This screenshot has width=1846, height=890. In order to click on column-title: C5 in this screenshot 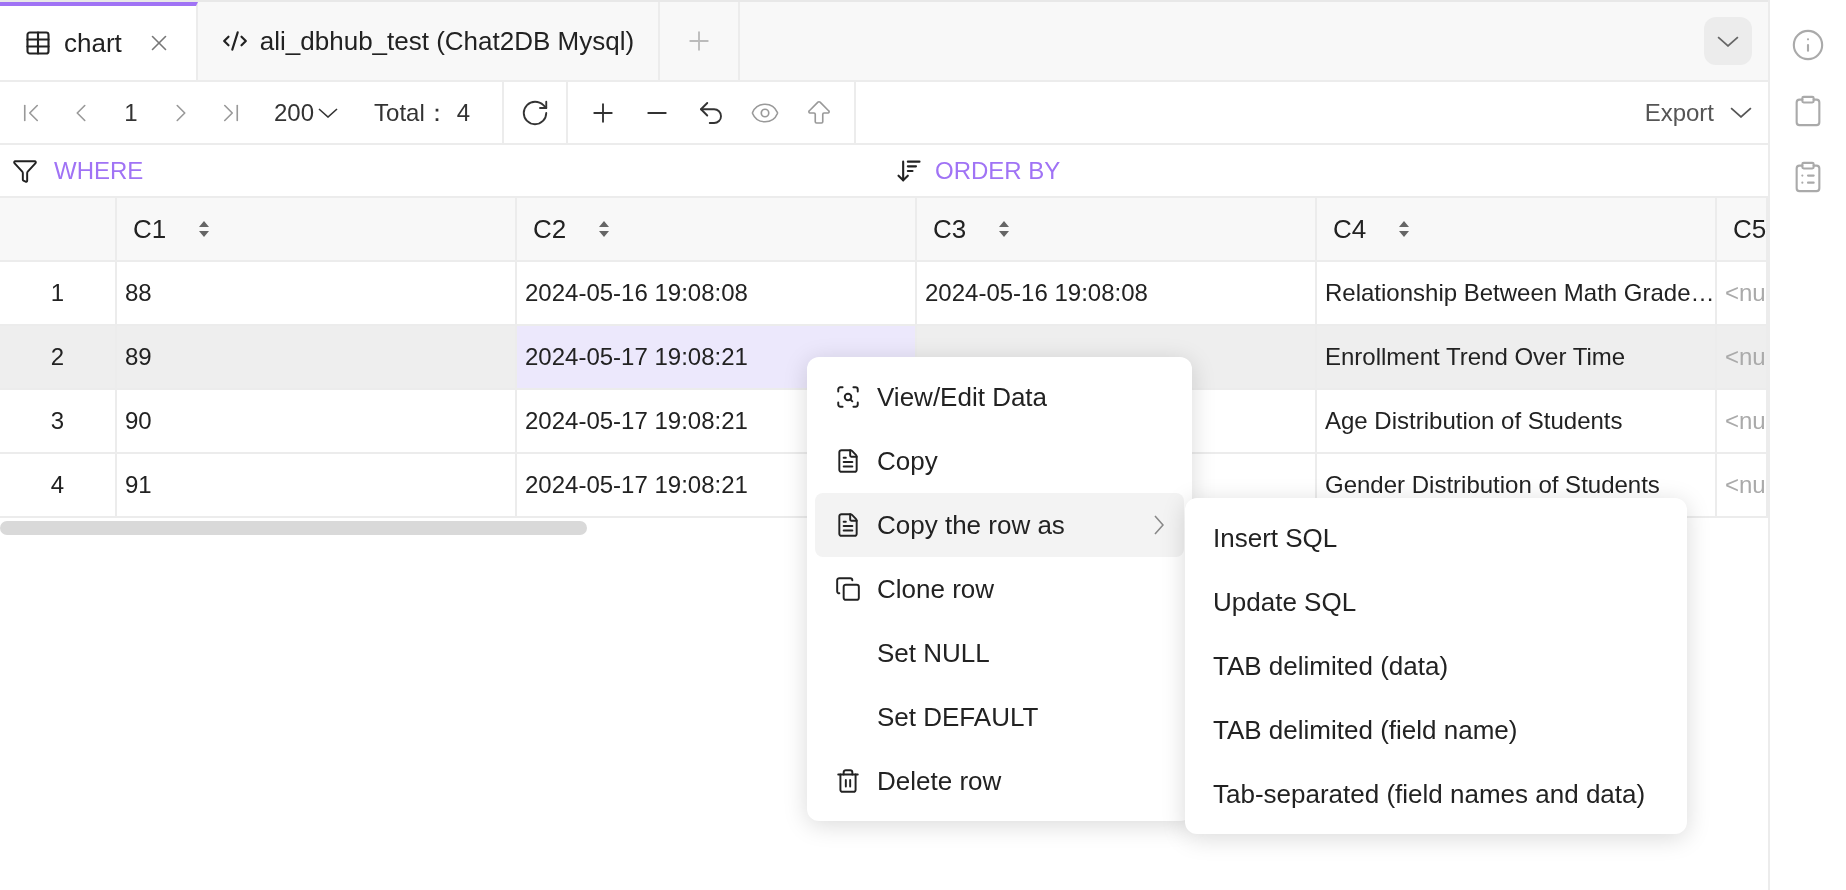, I will do `click(1749, 229)`.